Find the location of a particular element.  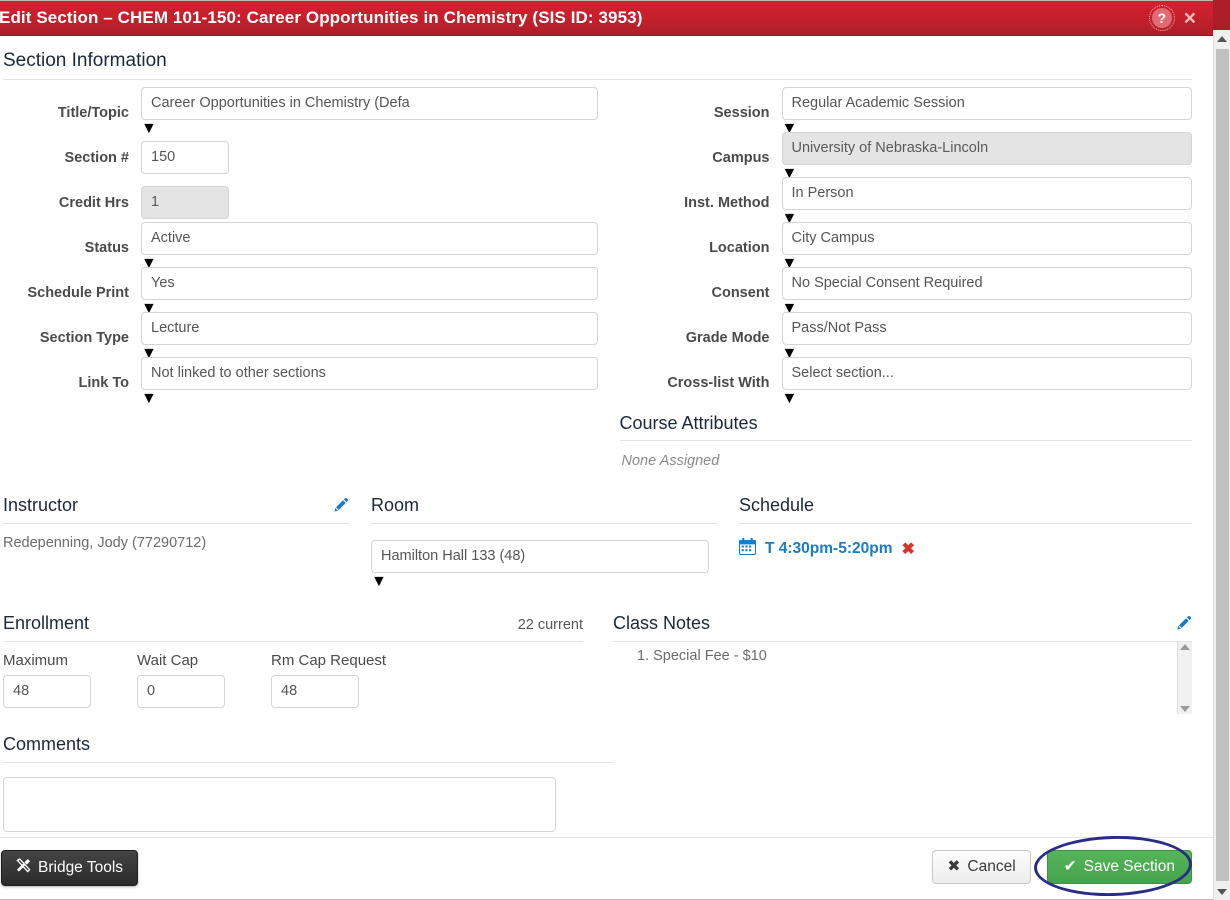

title-topic-select: Career Opportunities in Chemistry (Defa is located at coordinates (369, 103).